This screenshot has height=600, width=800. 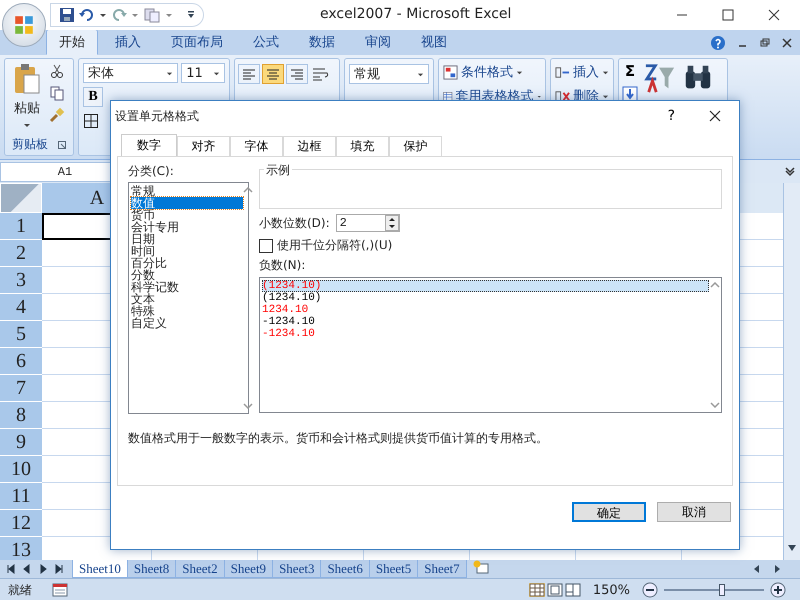 I want to click on description-text: 数值格式用于一般数字的表示。货币和会计格式则提供货币值计算的专用格式。, so click(x=338, y=438).